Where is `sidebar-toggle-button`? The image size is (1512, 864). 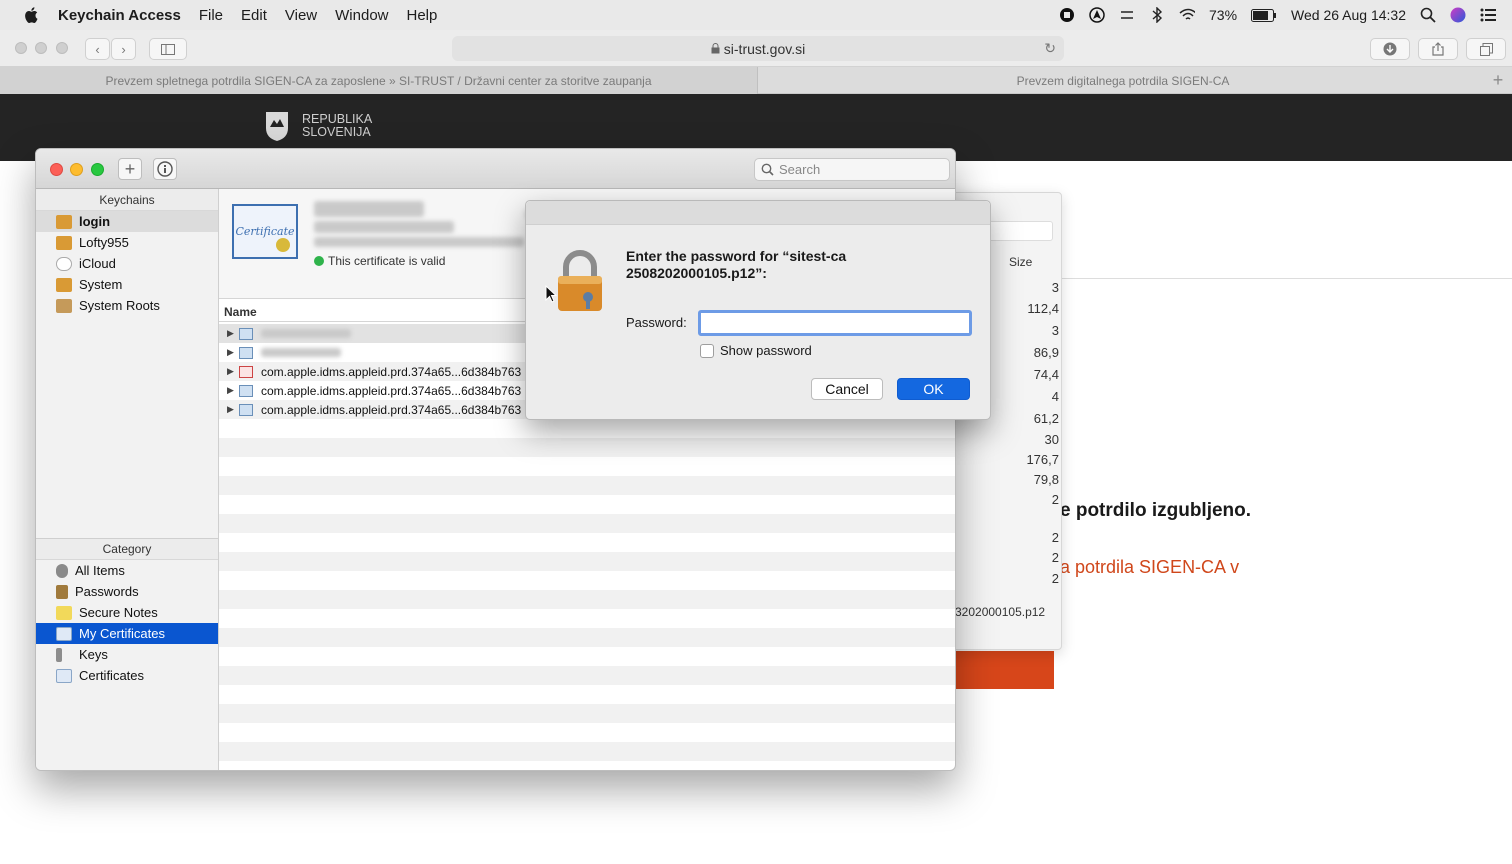
sidebar-toggle-button is located at coordinates (168, 49).